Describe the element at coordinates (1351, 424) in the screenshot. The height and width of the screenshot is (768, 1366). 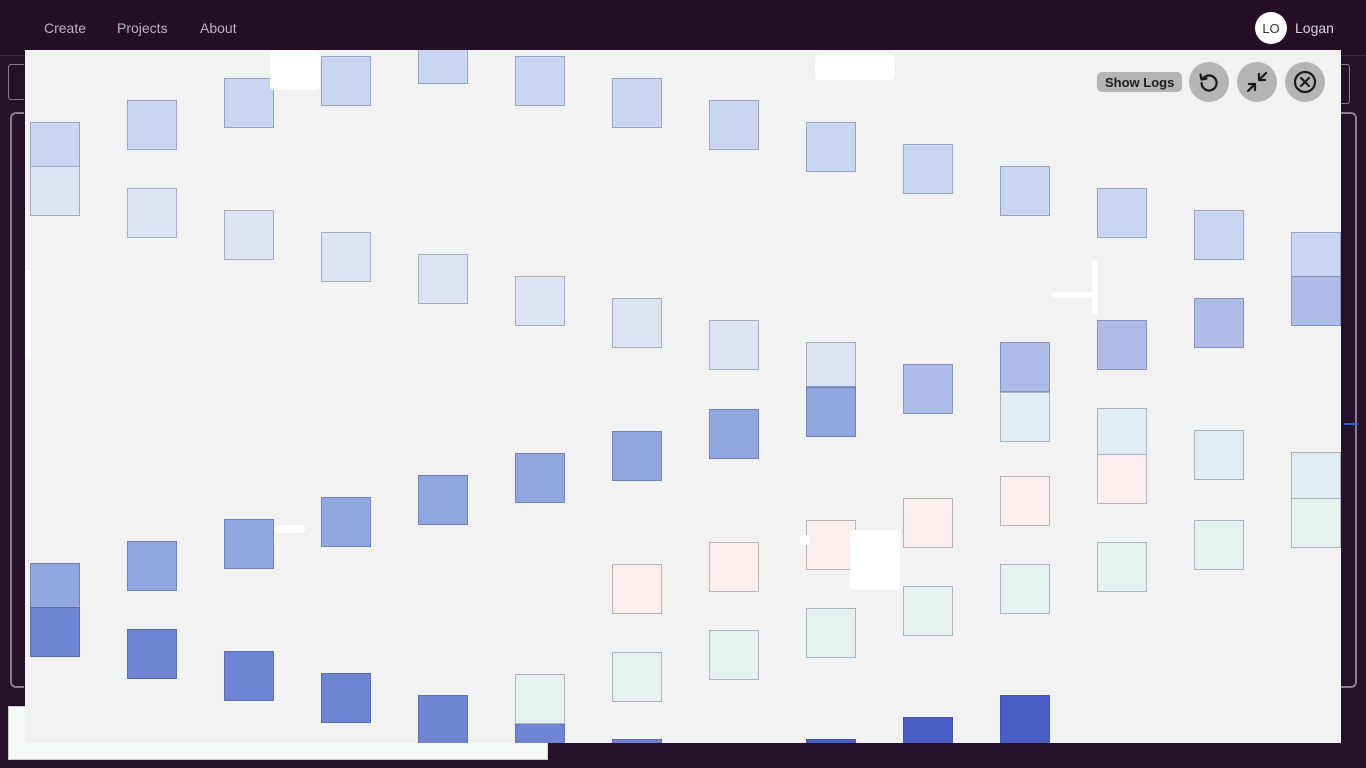
I see `background-accent-line` at that location.